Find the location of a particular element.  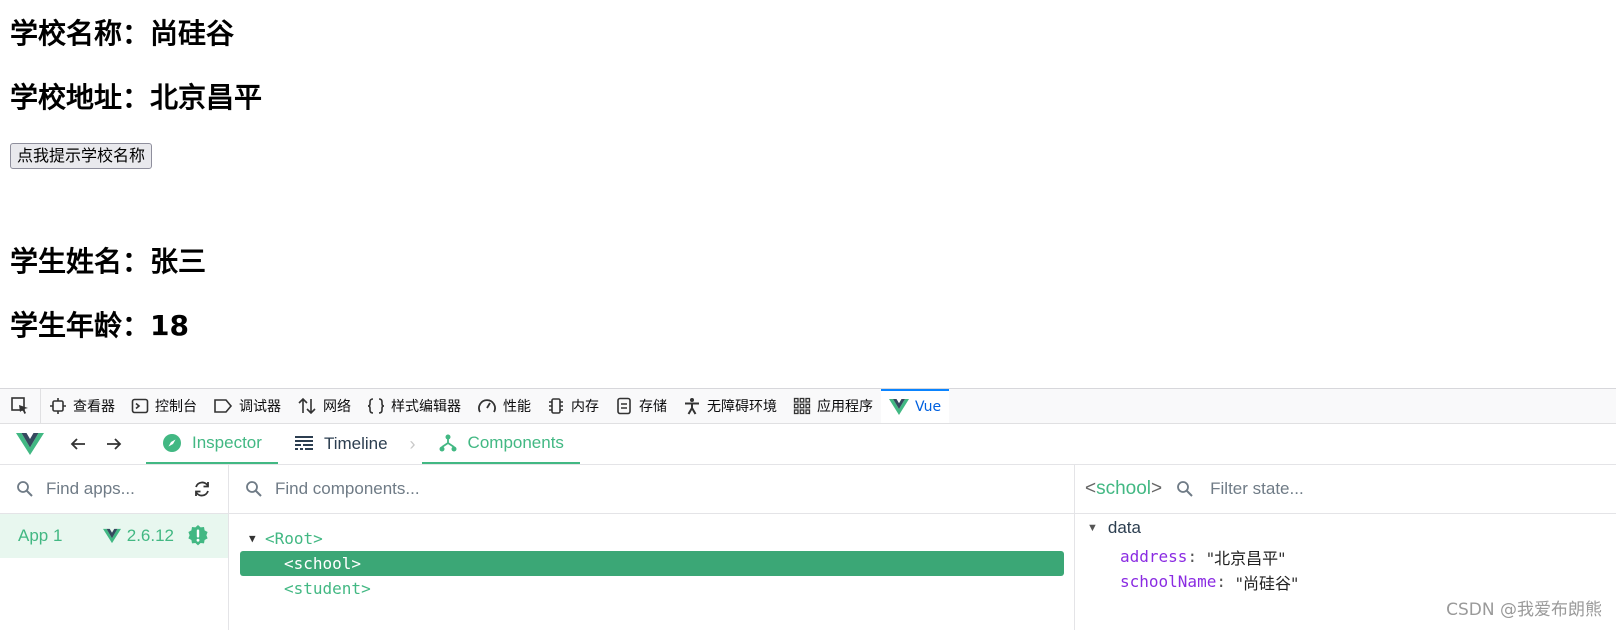

component-tree: ▼ <Root> <school> <student> is located at coordinates (651, 557).